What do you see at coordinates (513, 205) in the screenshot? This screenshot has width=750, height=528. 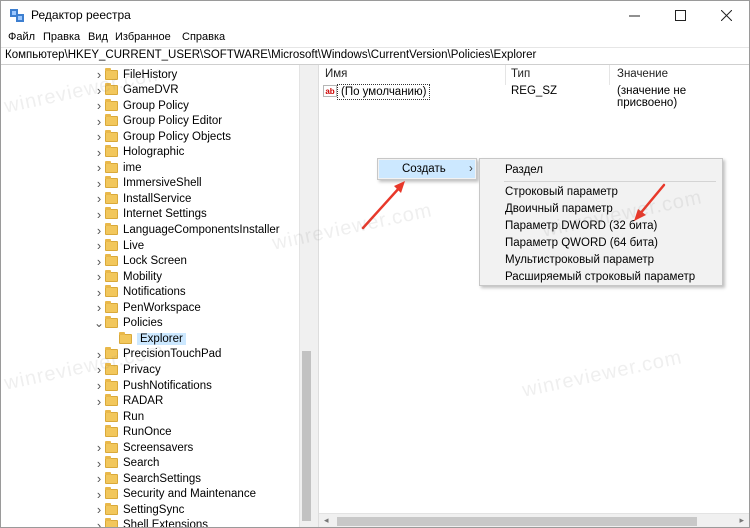 I see `annotation-overlay` at bounding box center [513, 205].